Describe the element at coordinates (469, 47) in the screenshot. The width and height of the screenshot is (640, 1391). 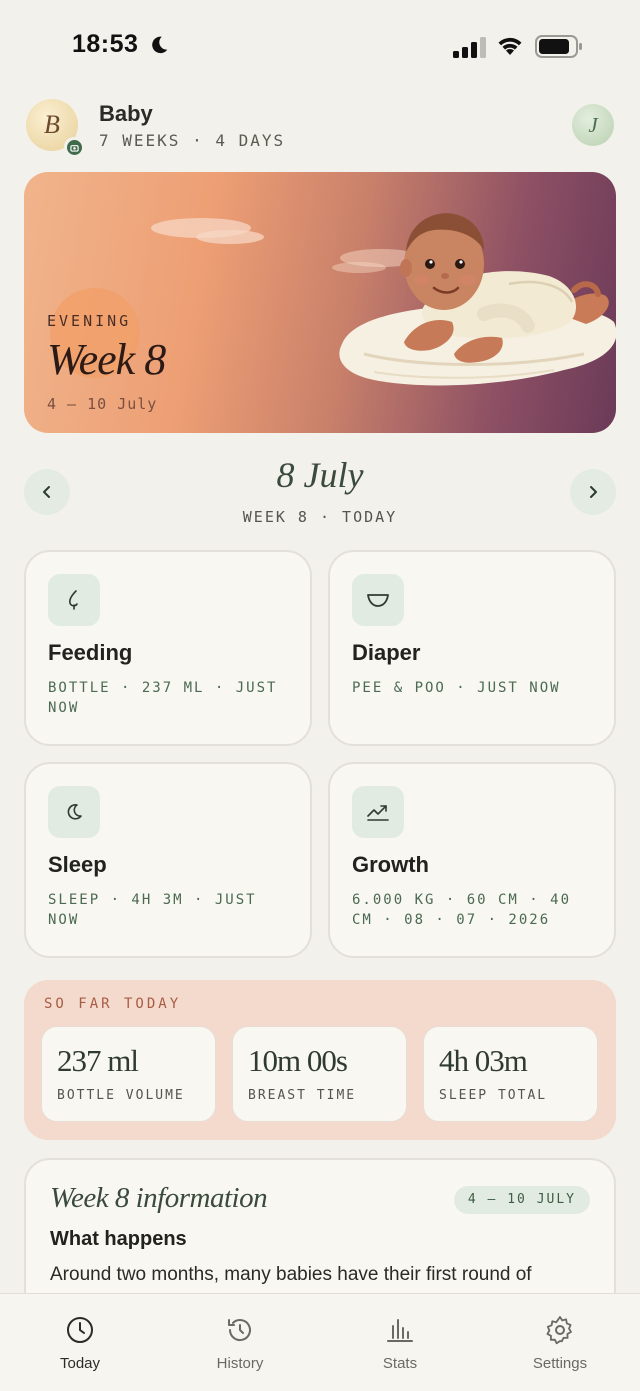
I see `signal-icon` at that location.